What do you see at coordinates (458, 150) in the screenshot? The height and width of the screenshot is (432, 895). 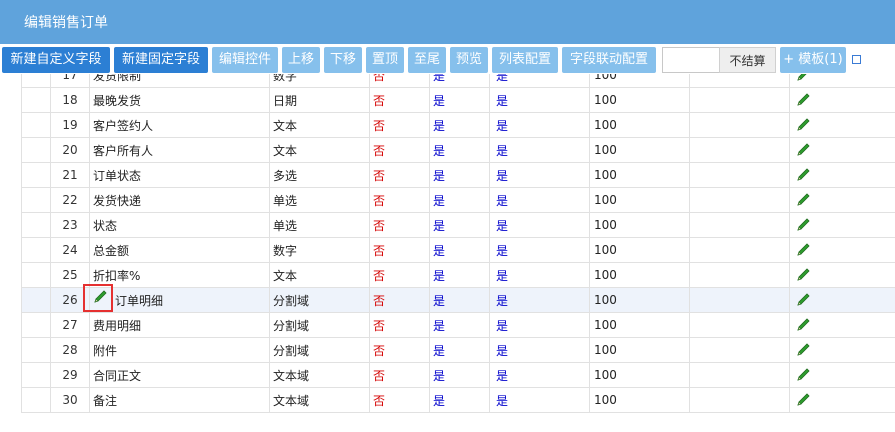 I see `table-row: 20 客户所有人 文本 否 是 是 100` at bounding box center [458, 150].